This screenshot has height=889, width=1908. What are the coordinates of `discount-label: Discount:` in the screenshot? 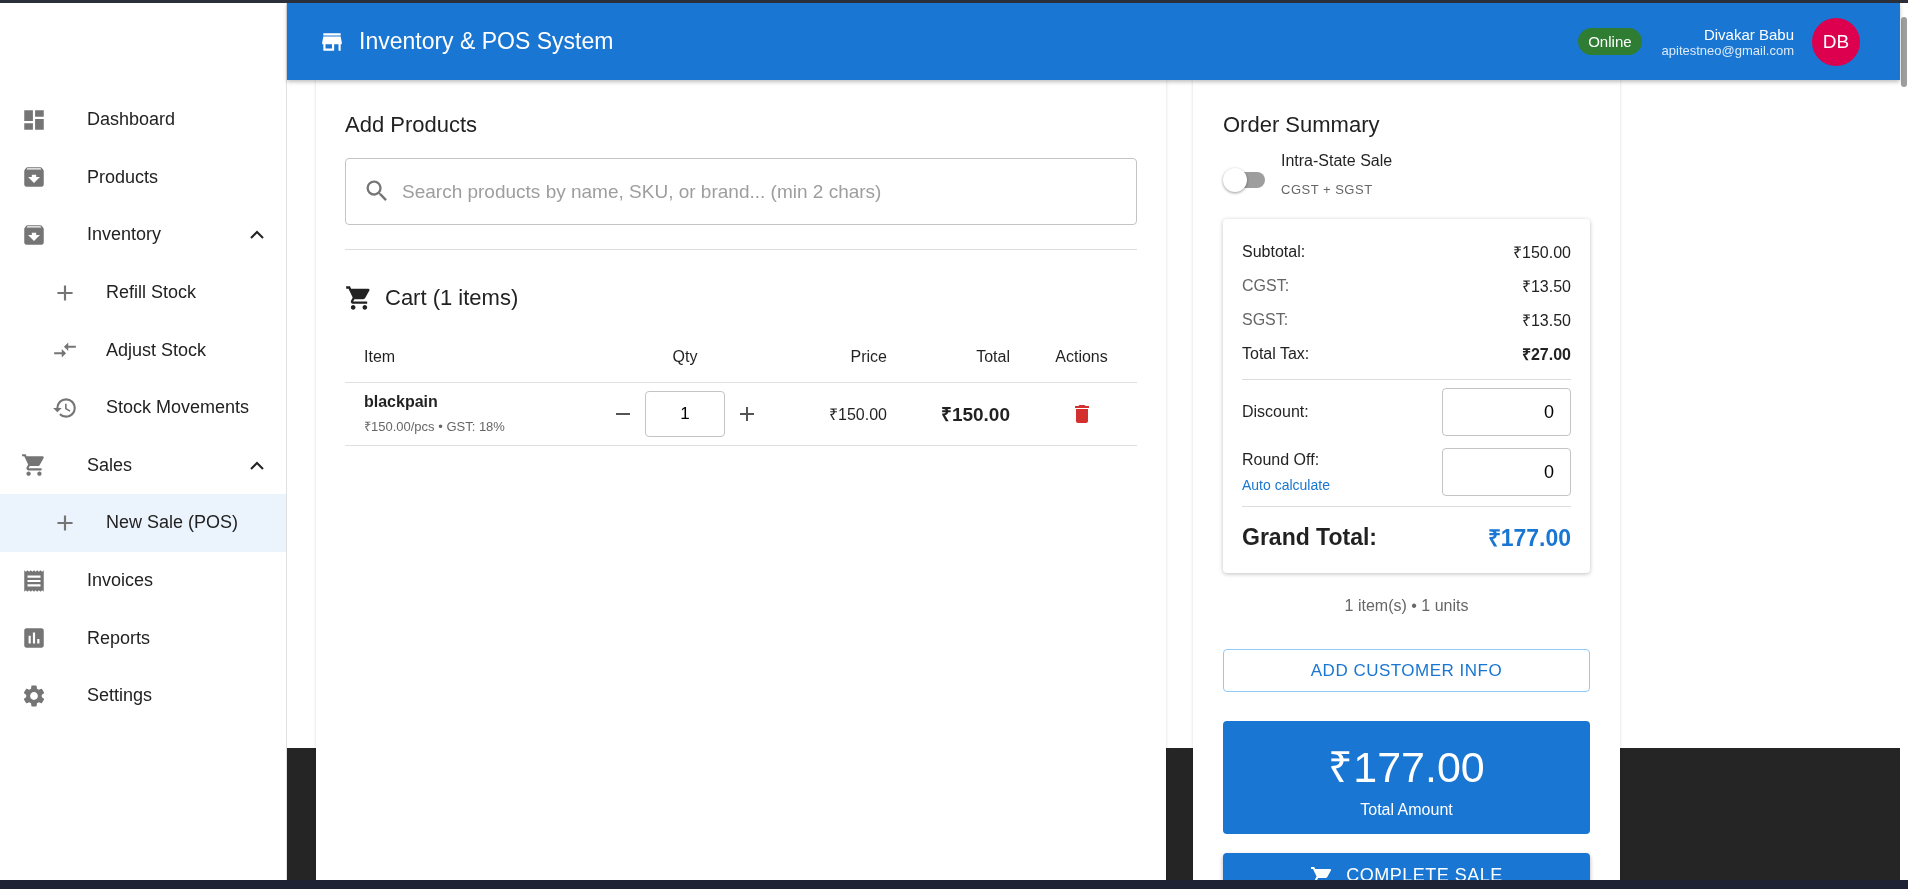 It's located at (1275, 412).